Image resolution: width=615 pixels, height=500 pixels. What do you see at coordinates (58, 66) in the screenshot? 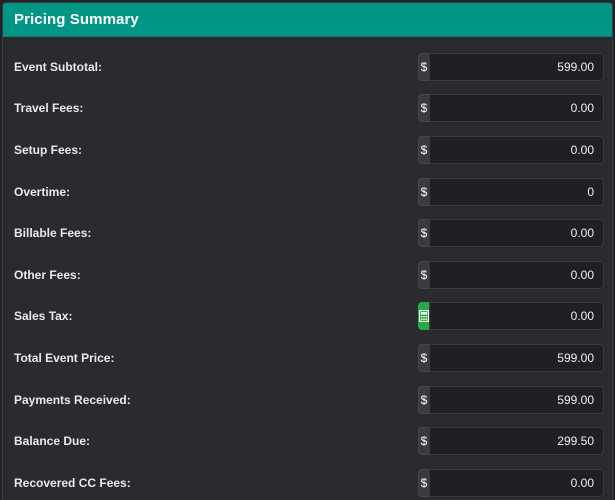
I see `event-subtotal-label: Event Subtotal:` at bounding box center [58, 66].